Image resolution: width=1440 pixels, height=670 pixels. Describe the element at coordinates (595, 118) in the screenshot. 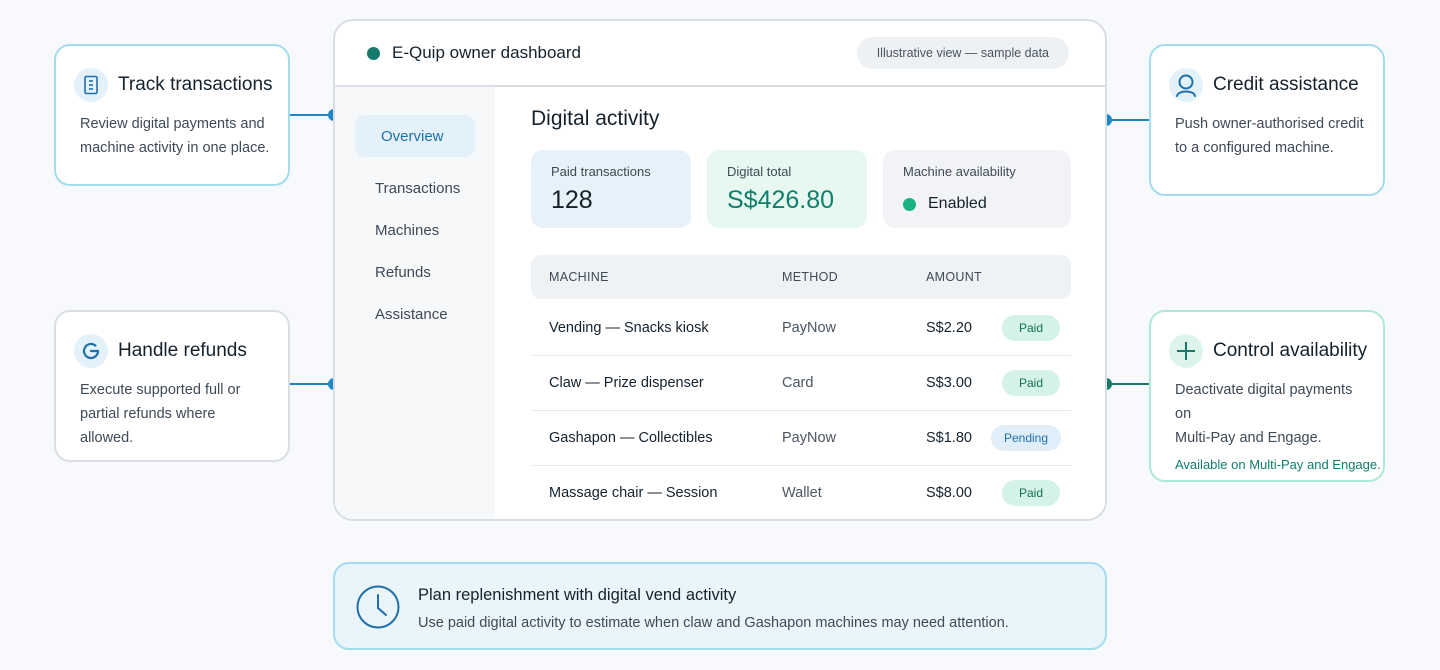

I see `section-title: Digital activity` at that location.